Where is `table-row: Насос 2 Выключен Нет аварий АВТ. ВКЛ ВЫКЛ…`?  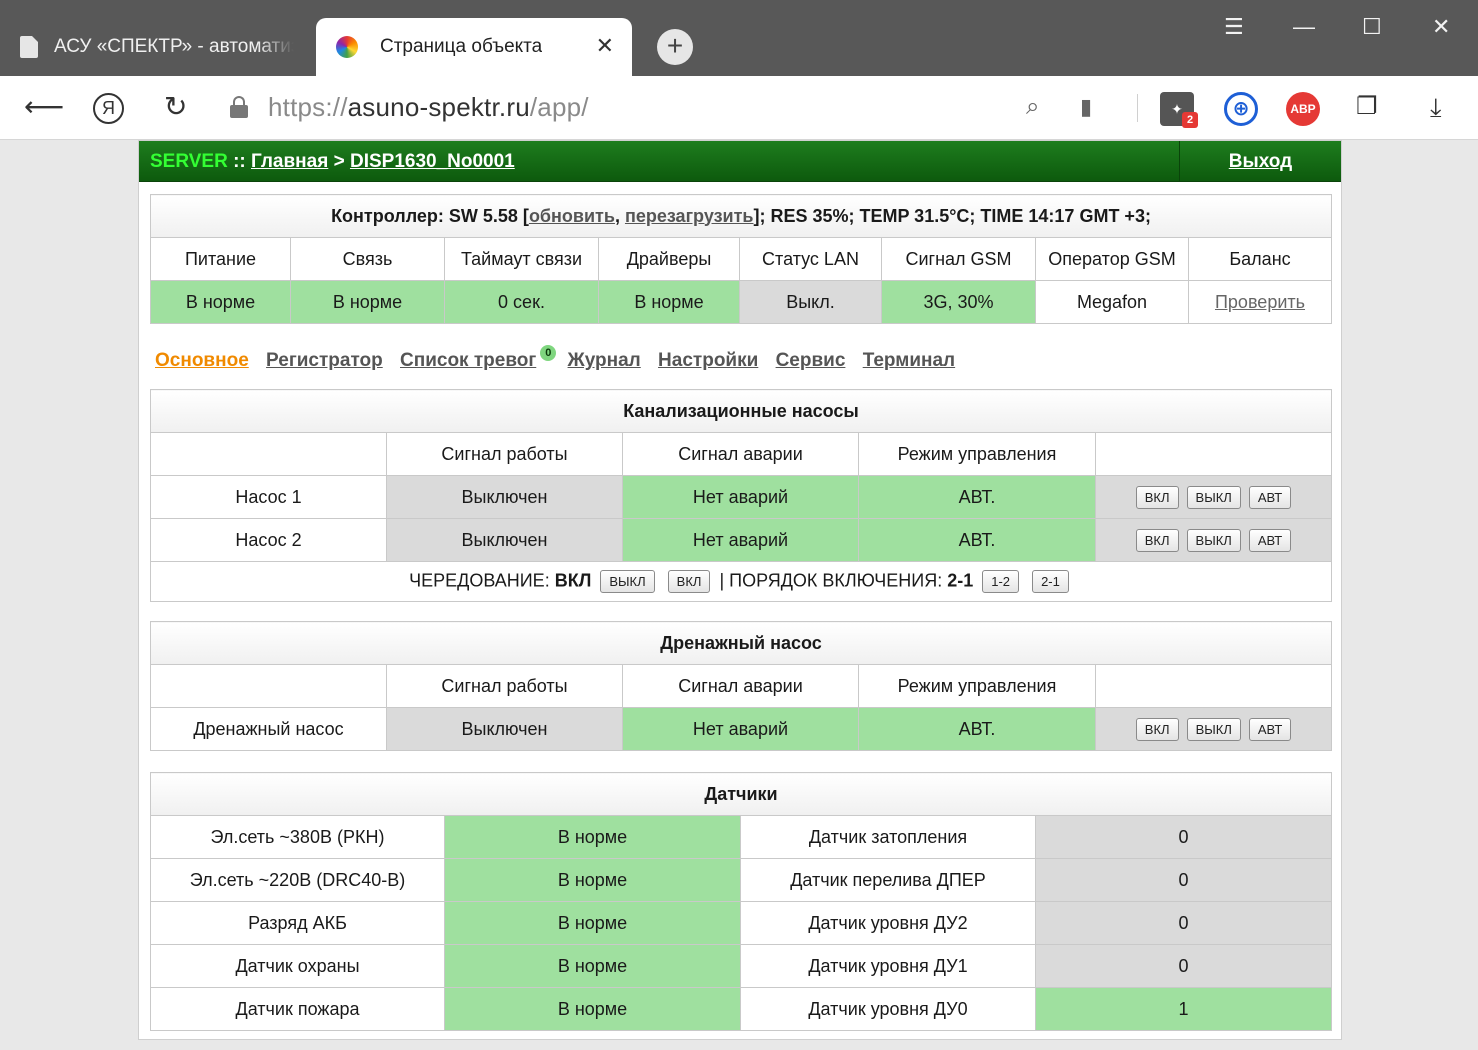 table-row: Насос 2 Выключен Нет аварий АВТ. ВКЛ ВЫКЛ… is located at coordinates (741, 540).